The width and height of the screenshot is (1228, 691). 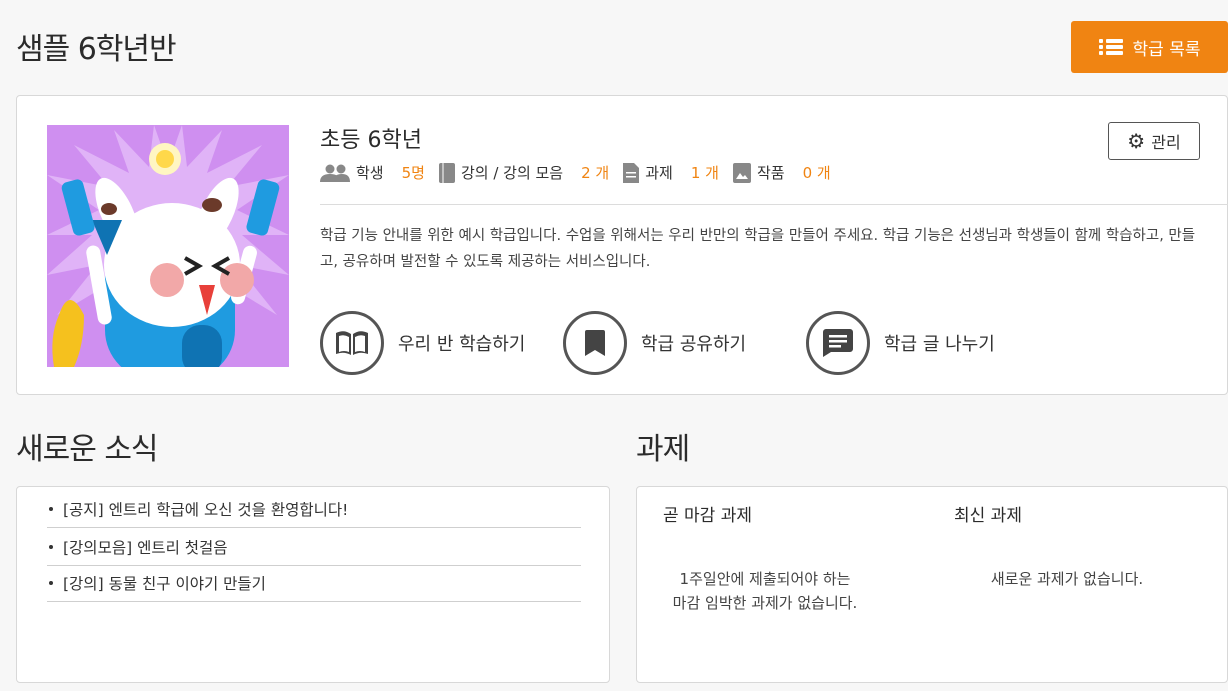 What do you see at coordinates (314, 547) in the screenshot?
I see `news-item: [강의모음] 엔트리 첫걸음` at bounding box center [314, 547].